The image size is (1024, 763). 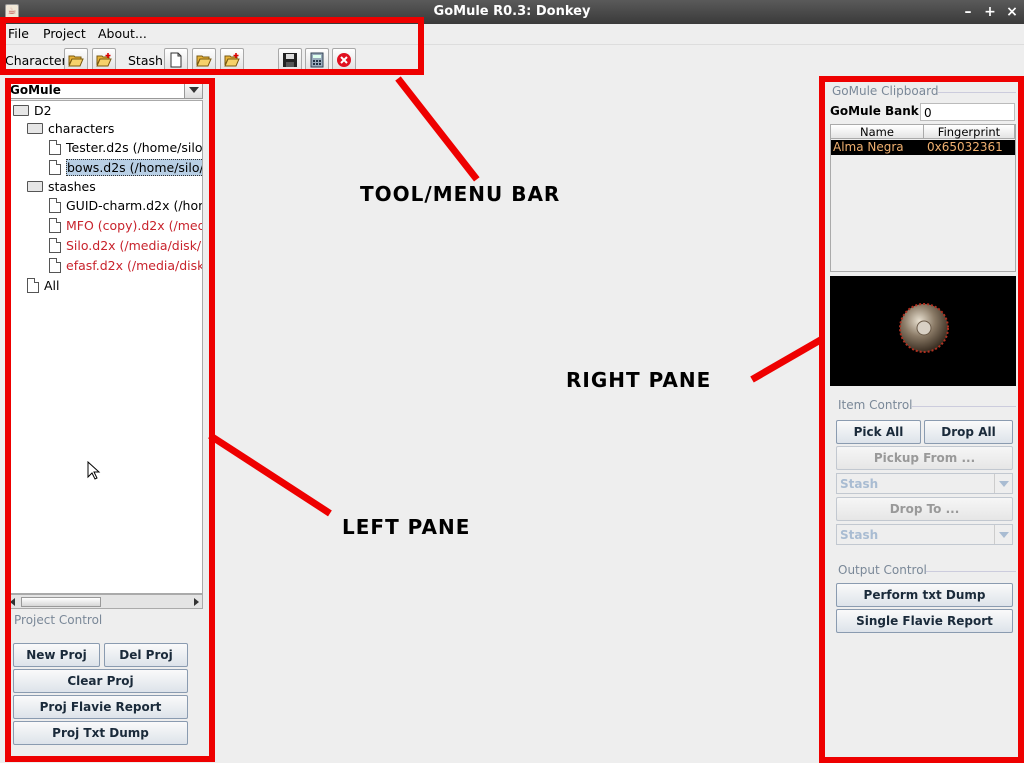 What do you see at coordinates (270, 474) in the screenshot?
I see `left-pane-annotation-line` at bounding box center [270, 474].